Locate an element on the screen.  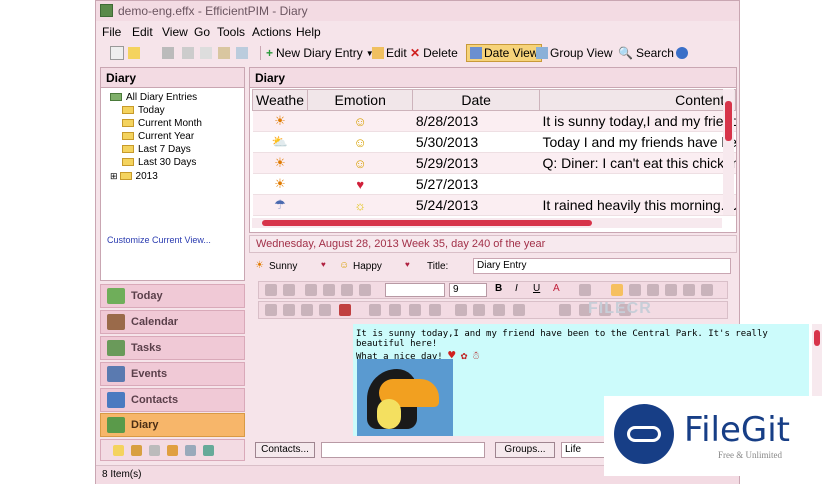
table-row: ☀ ♥ 5/27/2013 is located at coordinates (494, 184).